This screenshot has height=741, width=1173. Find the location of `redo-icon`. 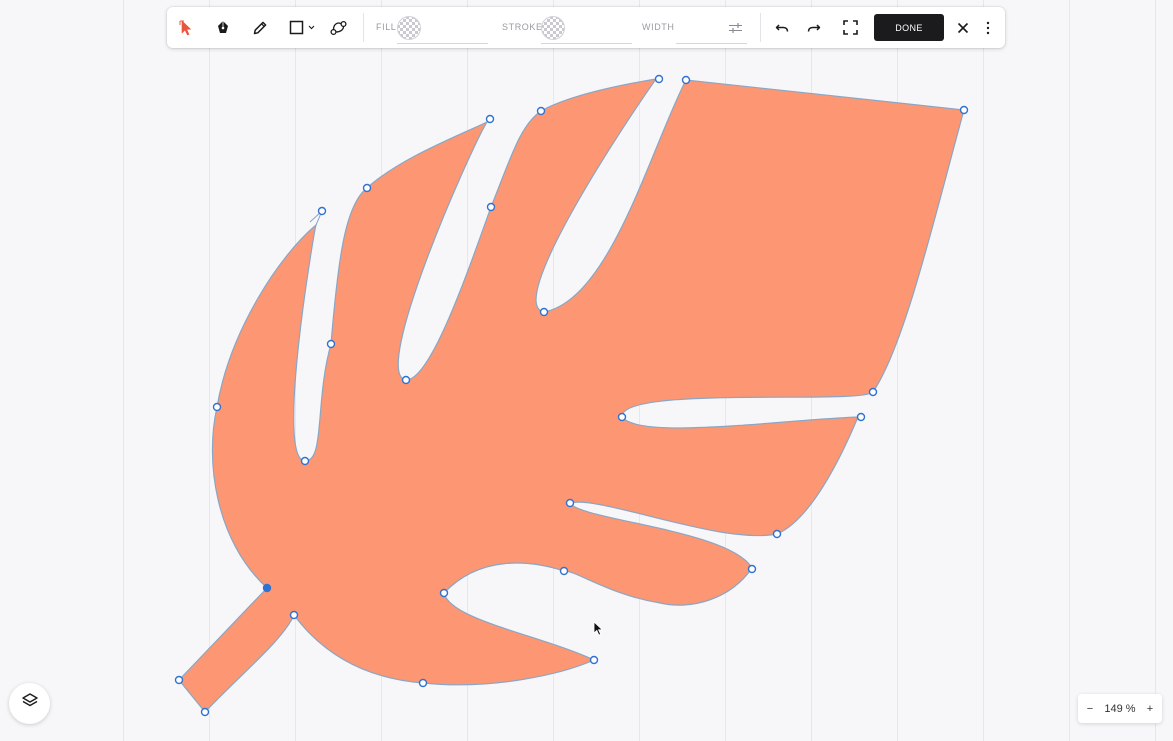

redo-icon is located at coordinates (814, 28).